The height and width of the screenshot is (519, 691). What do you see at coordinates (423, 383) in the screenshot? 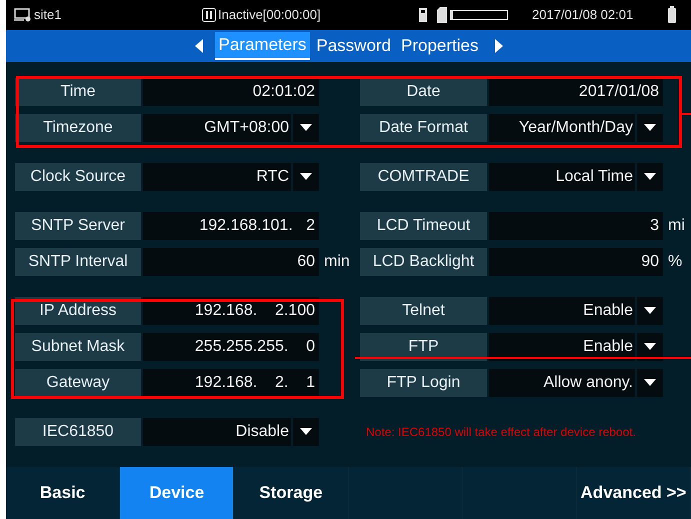
I see `field-label: FTP Login` at bounding box center [423, 383].